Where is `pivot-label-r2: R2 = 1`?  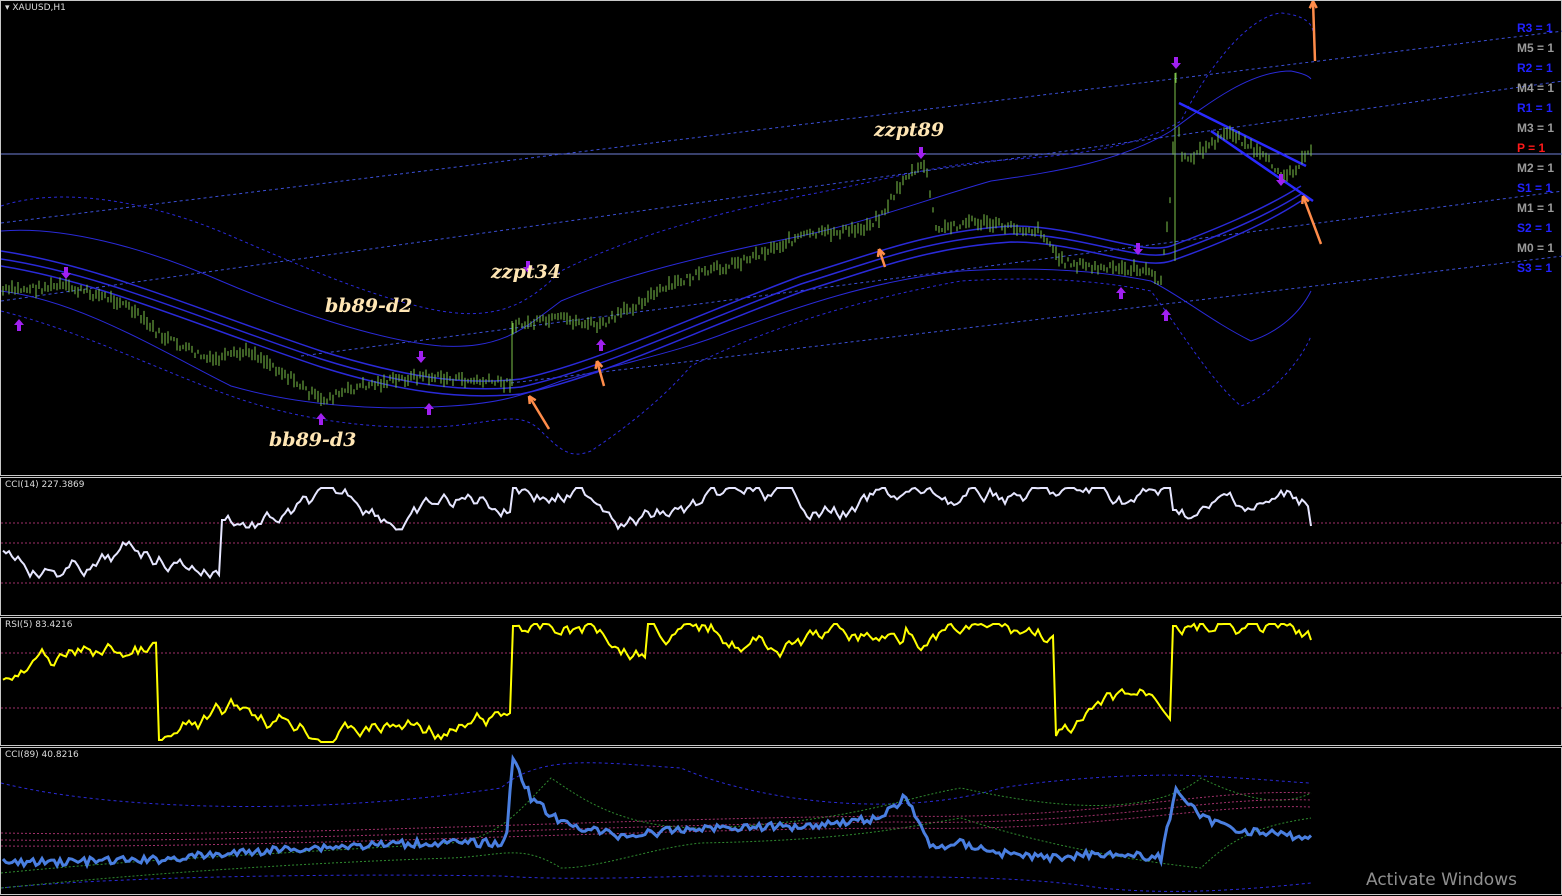 pivot-label-r2: R2 = 1 is located at coordinates (1535, 68).